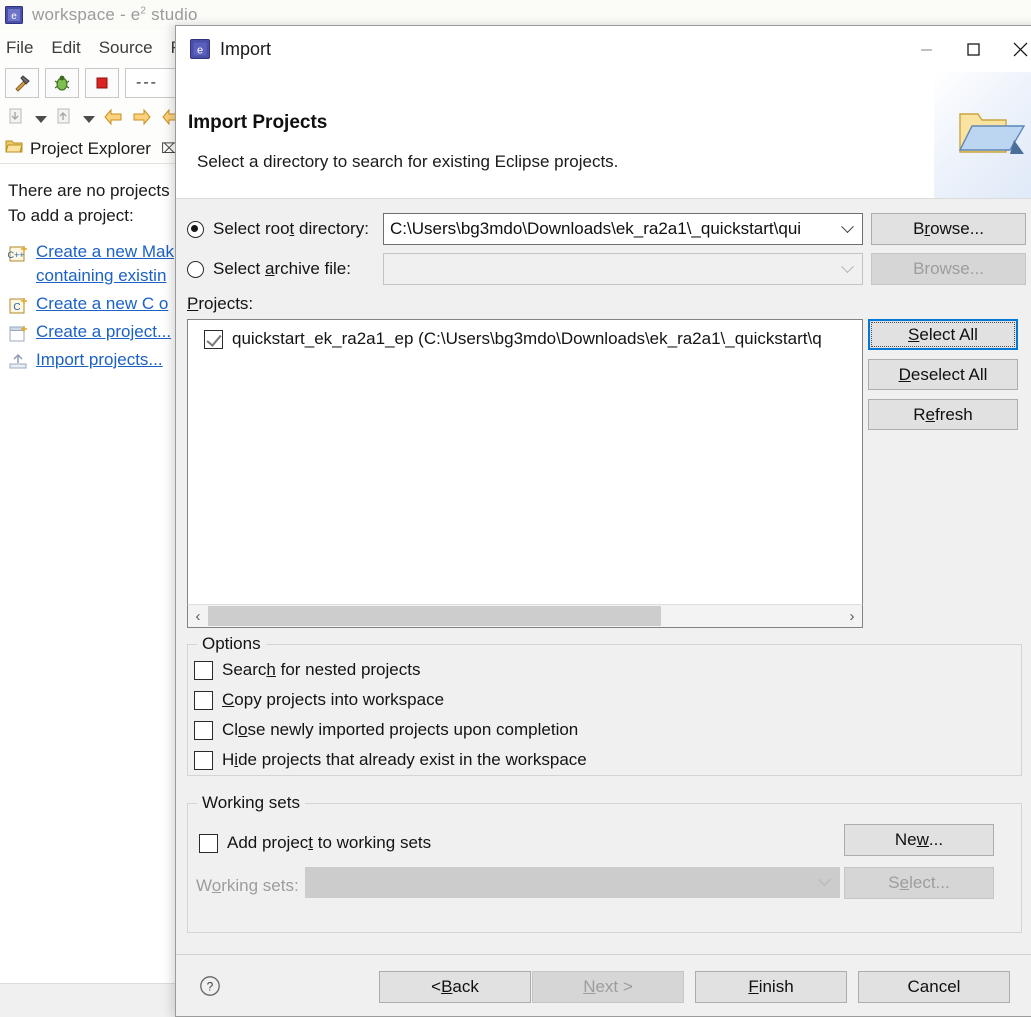 The image size is (1031, 1017). What do you see at coordinates (321, 669) in the screenshot?
I see `option-label: Search for nested projects` at bounding box center [321, 669].